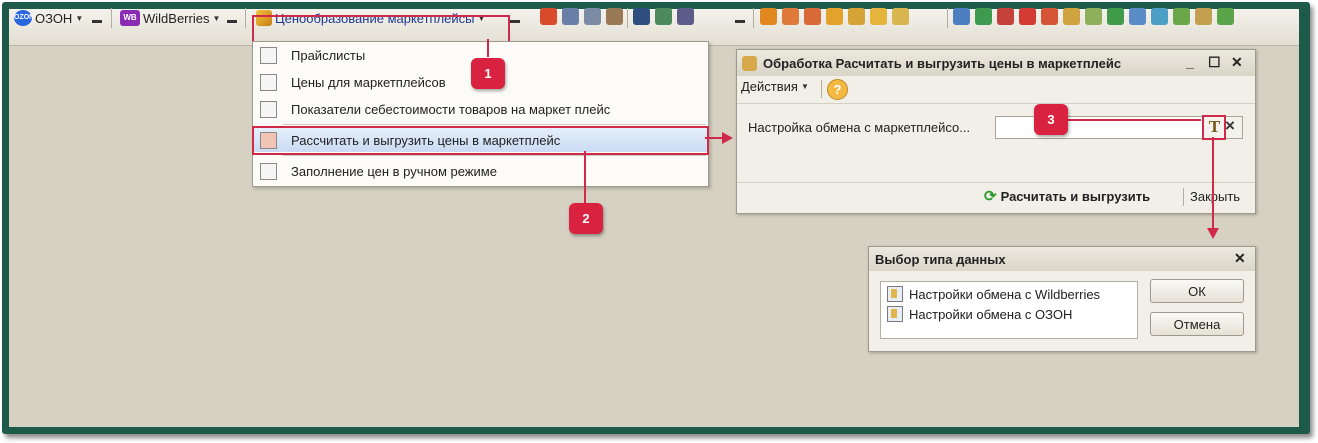 This screenshot has width=1318, height=443. Describe the element at coordinates (368, 82) in the screenshot. I see `menu-item-label: Цены для маркетплейсов` at that location.